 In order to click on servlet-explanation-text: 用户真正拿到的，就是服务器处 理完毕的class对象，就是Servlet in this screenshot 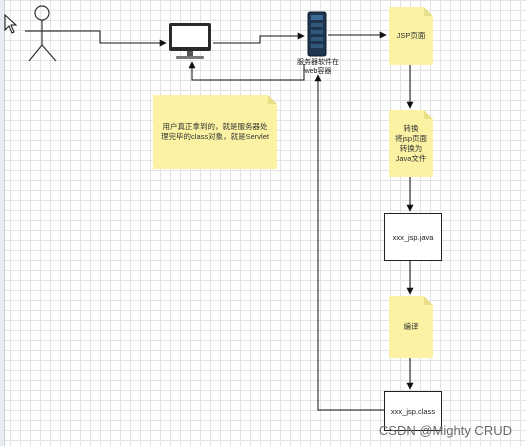, I will do `click(215, 131)`.